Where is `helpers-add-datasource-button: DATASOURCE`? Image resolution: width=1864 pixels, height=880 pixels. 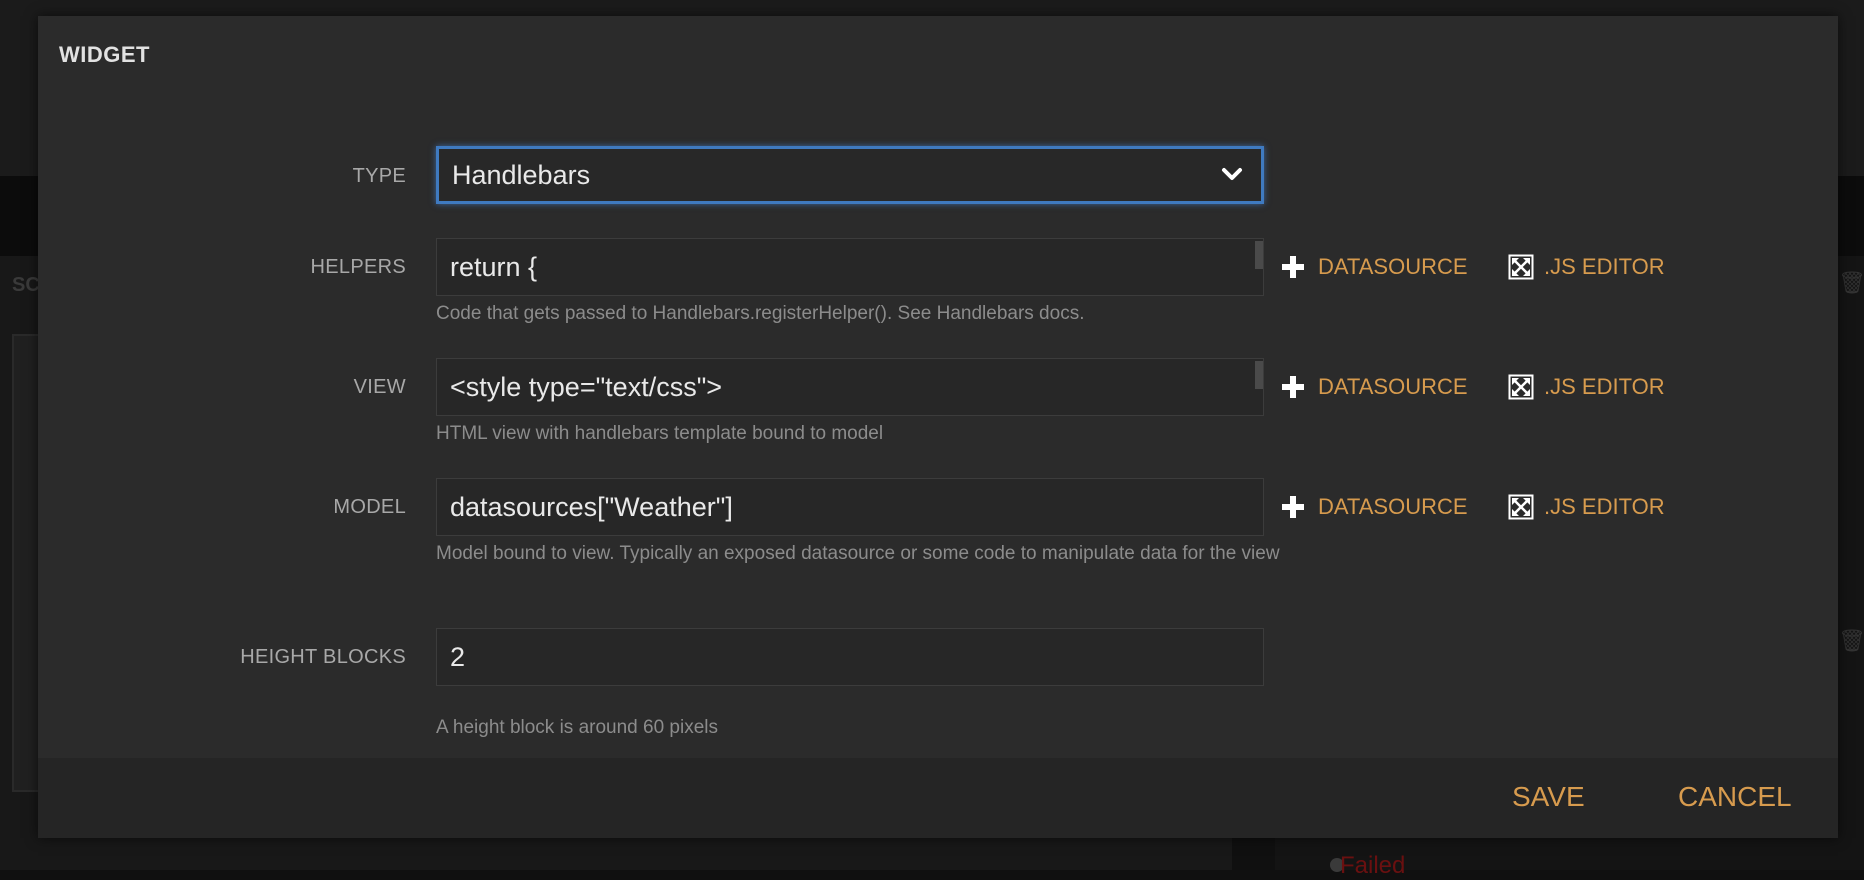
helpers-add-datasource-button: DATASOURCE is located at coordinates (1374, 267).